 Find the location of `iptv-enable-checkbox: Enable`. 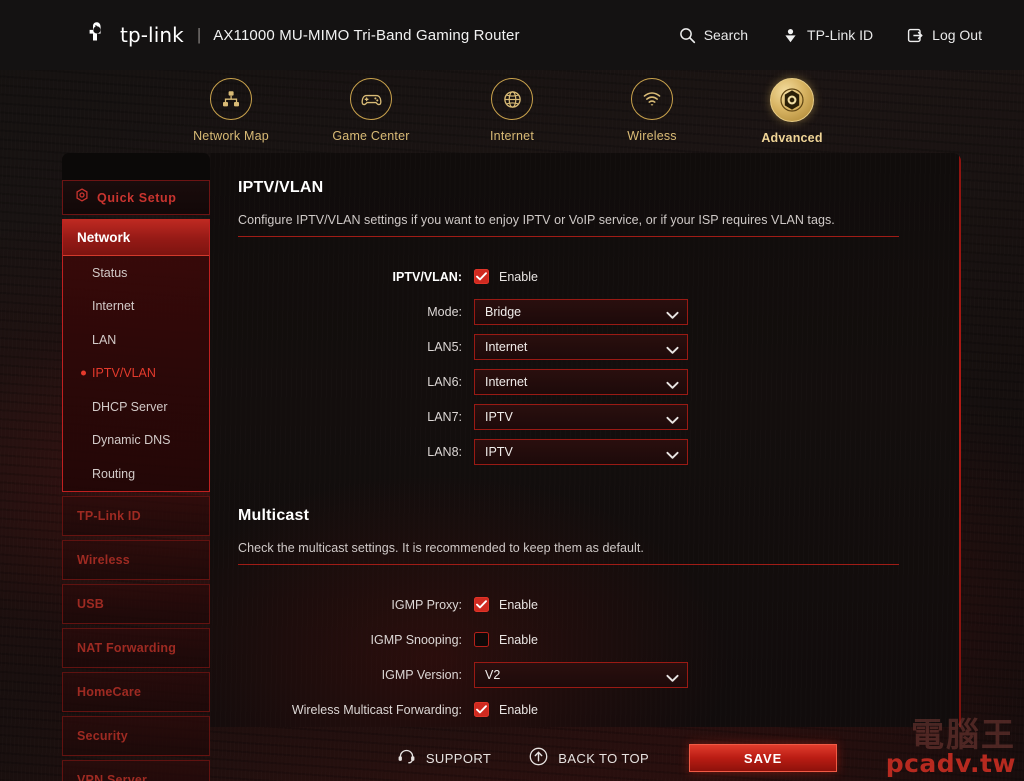

iptv-enable-checkbox: Enable is located at coordinates (506, 276).